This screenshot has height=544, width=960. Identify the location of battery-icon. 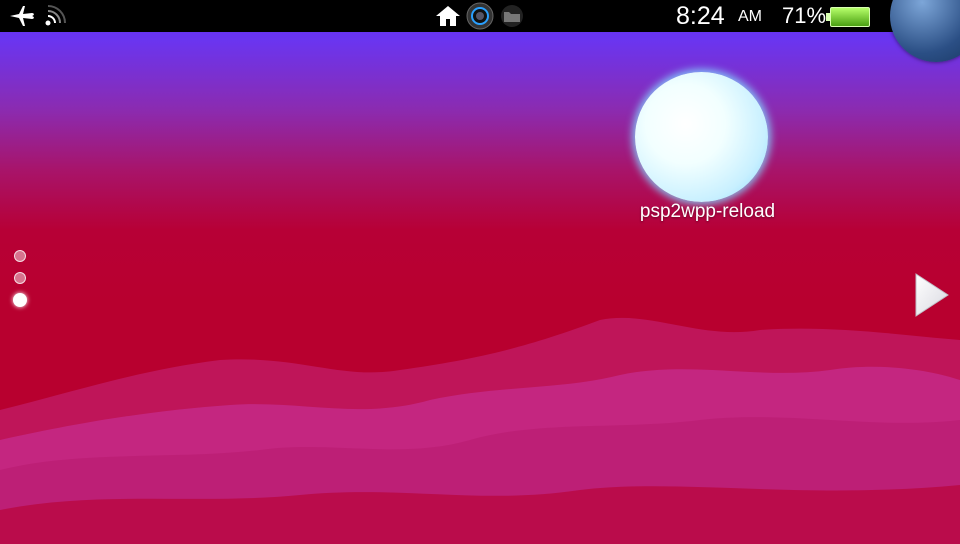
(848, 17).